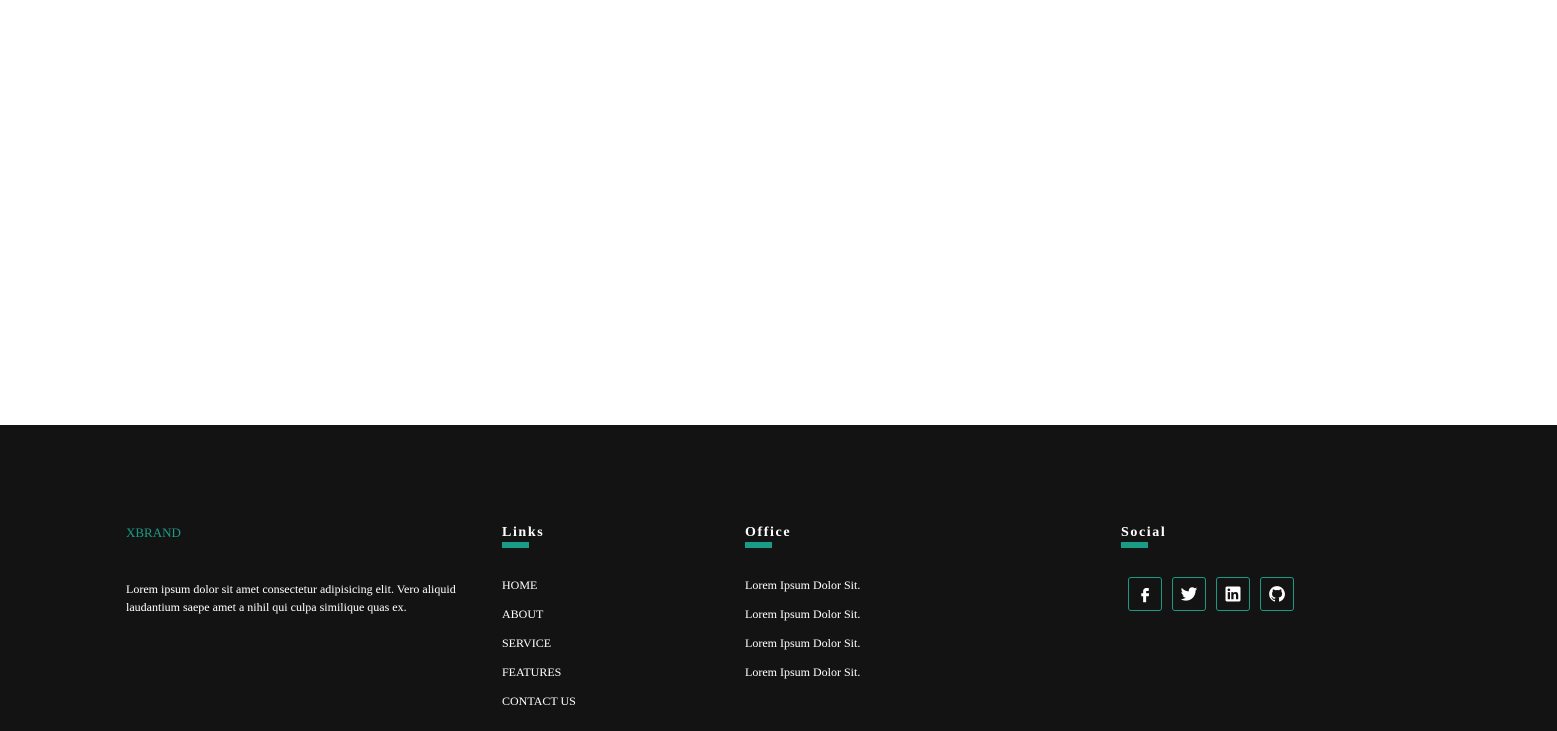 This screenshot has height=731, width=1557. Describe the element at coordinates (1211, 594) in the screenshot. I see `social-buttons` at that location.